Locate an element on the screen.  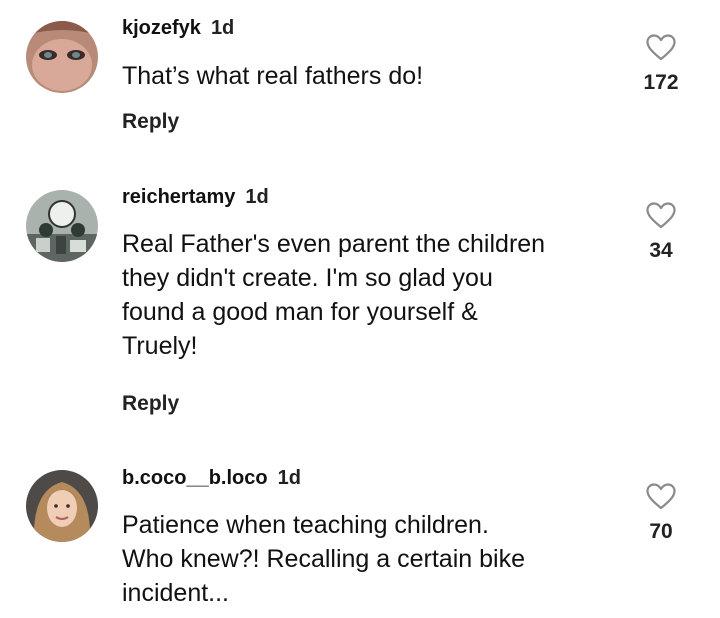
username-link: reichertamy is located at coordinates (178, 197).